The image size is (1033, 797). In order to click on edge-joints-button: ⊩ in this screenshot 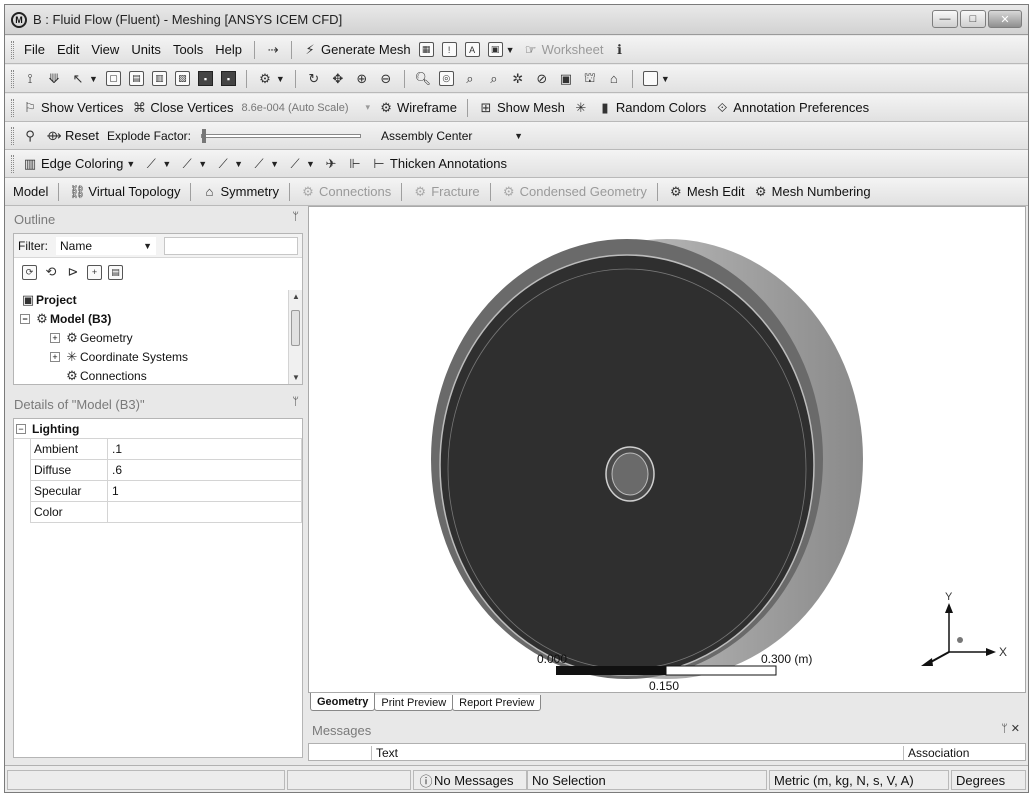, I will do `click(355, 164)`.